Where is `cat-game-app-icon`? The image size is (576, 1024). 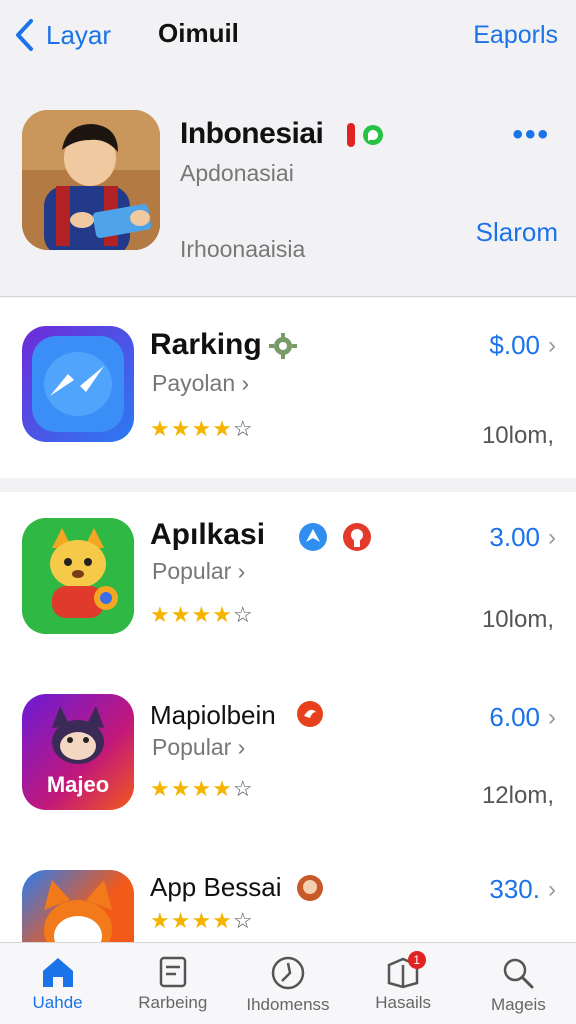 cat-game-app-icon is located at coordinates (78, 576).